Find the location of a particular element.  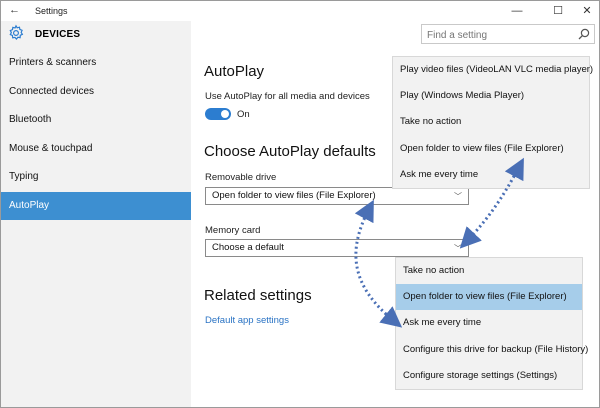

sidebar-item-connected-devices: Connected devices is located at coordinates (96, 92).